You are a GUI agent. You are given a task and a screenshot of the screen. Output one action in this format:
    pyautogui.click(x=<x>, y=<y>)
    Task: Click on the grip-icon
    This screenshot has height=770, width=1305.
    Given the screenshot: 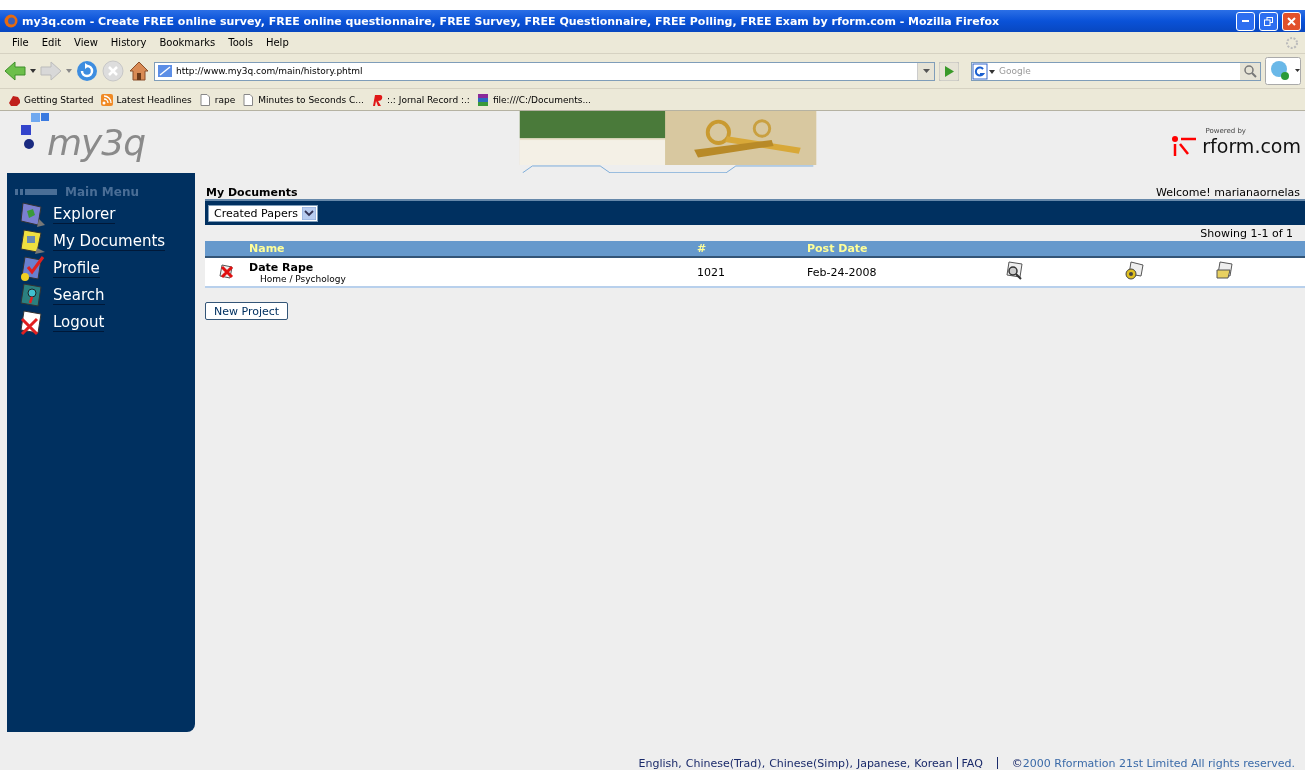 What is the action you would take?
    pyautogui.click(x=36, y=192)
    